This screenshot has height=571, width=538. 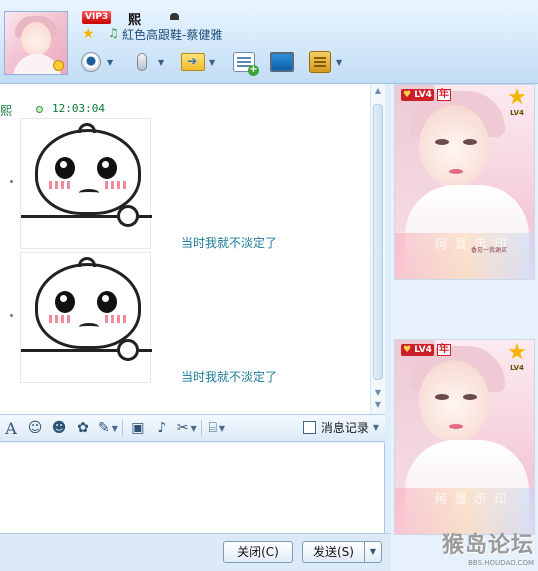 What do you see at coordinates (378, 242) in the screenshot?
I see `scrollbar-thumb` at bounding box center [378, 242].